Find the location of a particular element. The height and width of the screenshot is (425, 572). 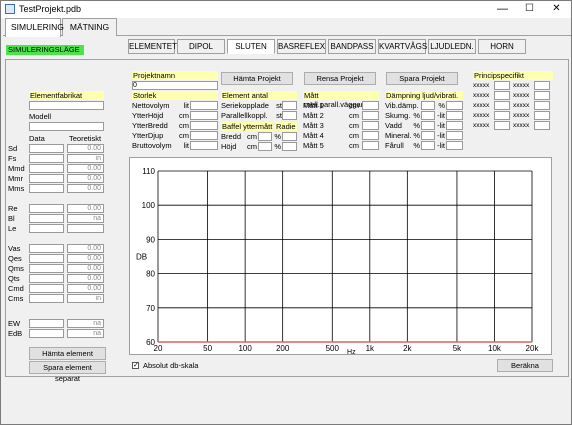

param-label-bl: Bl is located at coordinates (11, 218).